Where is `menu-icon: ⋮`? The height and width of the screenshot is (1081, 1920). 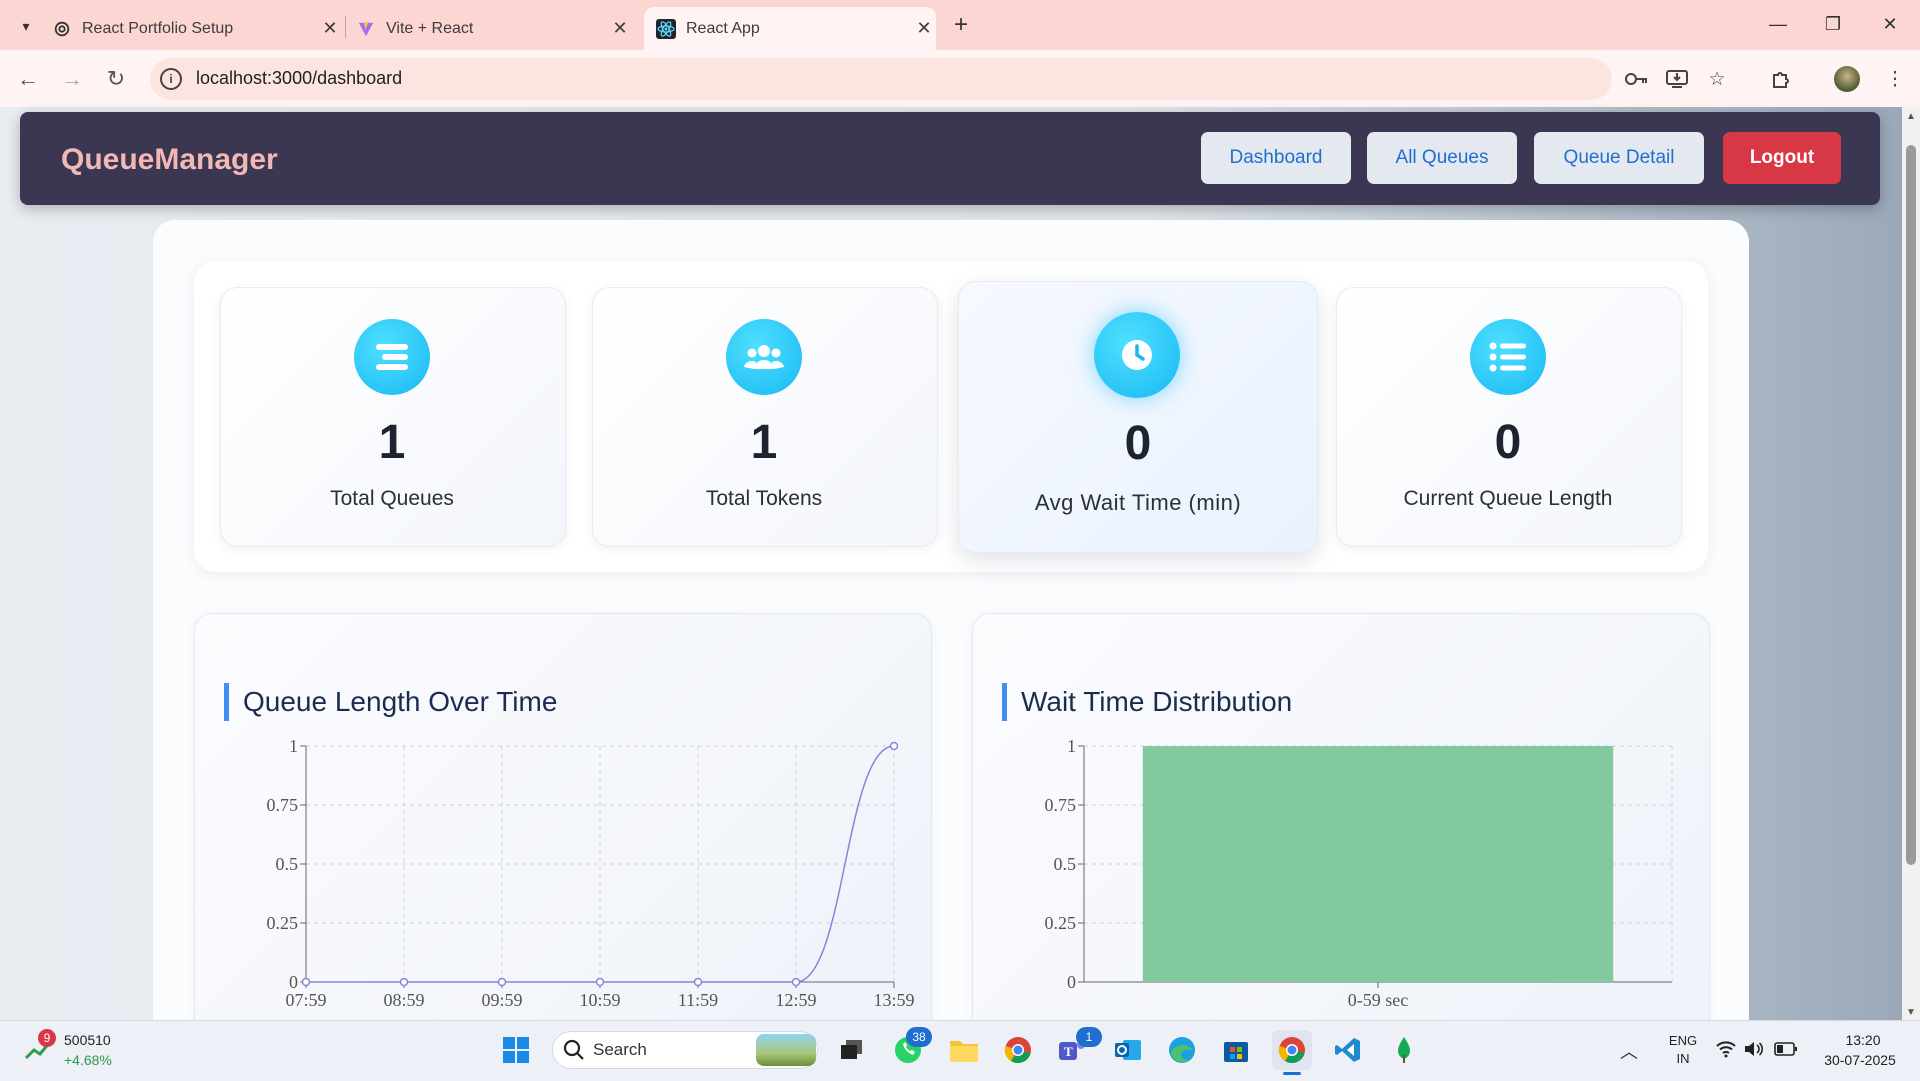 menu-icon: ⋮ is located at coordinates (1895, 79).